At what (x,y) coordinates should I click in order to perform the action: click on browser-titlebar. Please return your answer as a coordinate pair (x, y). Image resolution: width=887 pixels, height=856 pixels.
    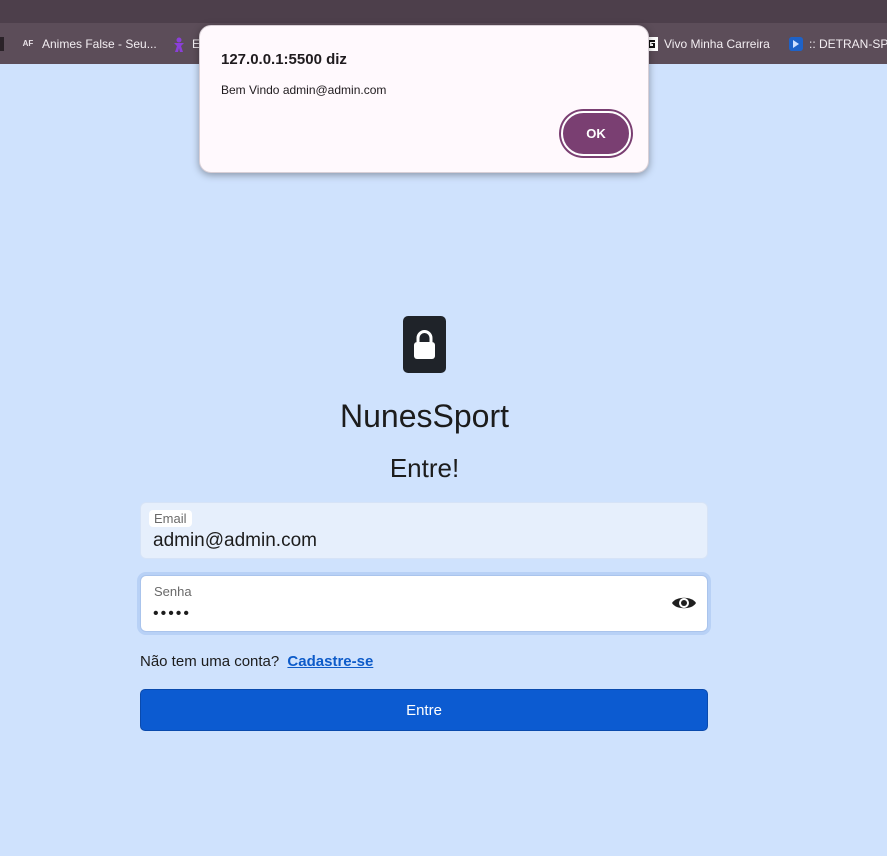
    Looking at the image, I should click on (443, 11).